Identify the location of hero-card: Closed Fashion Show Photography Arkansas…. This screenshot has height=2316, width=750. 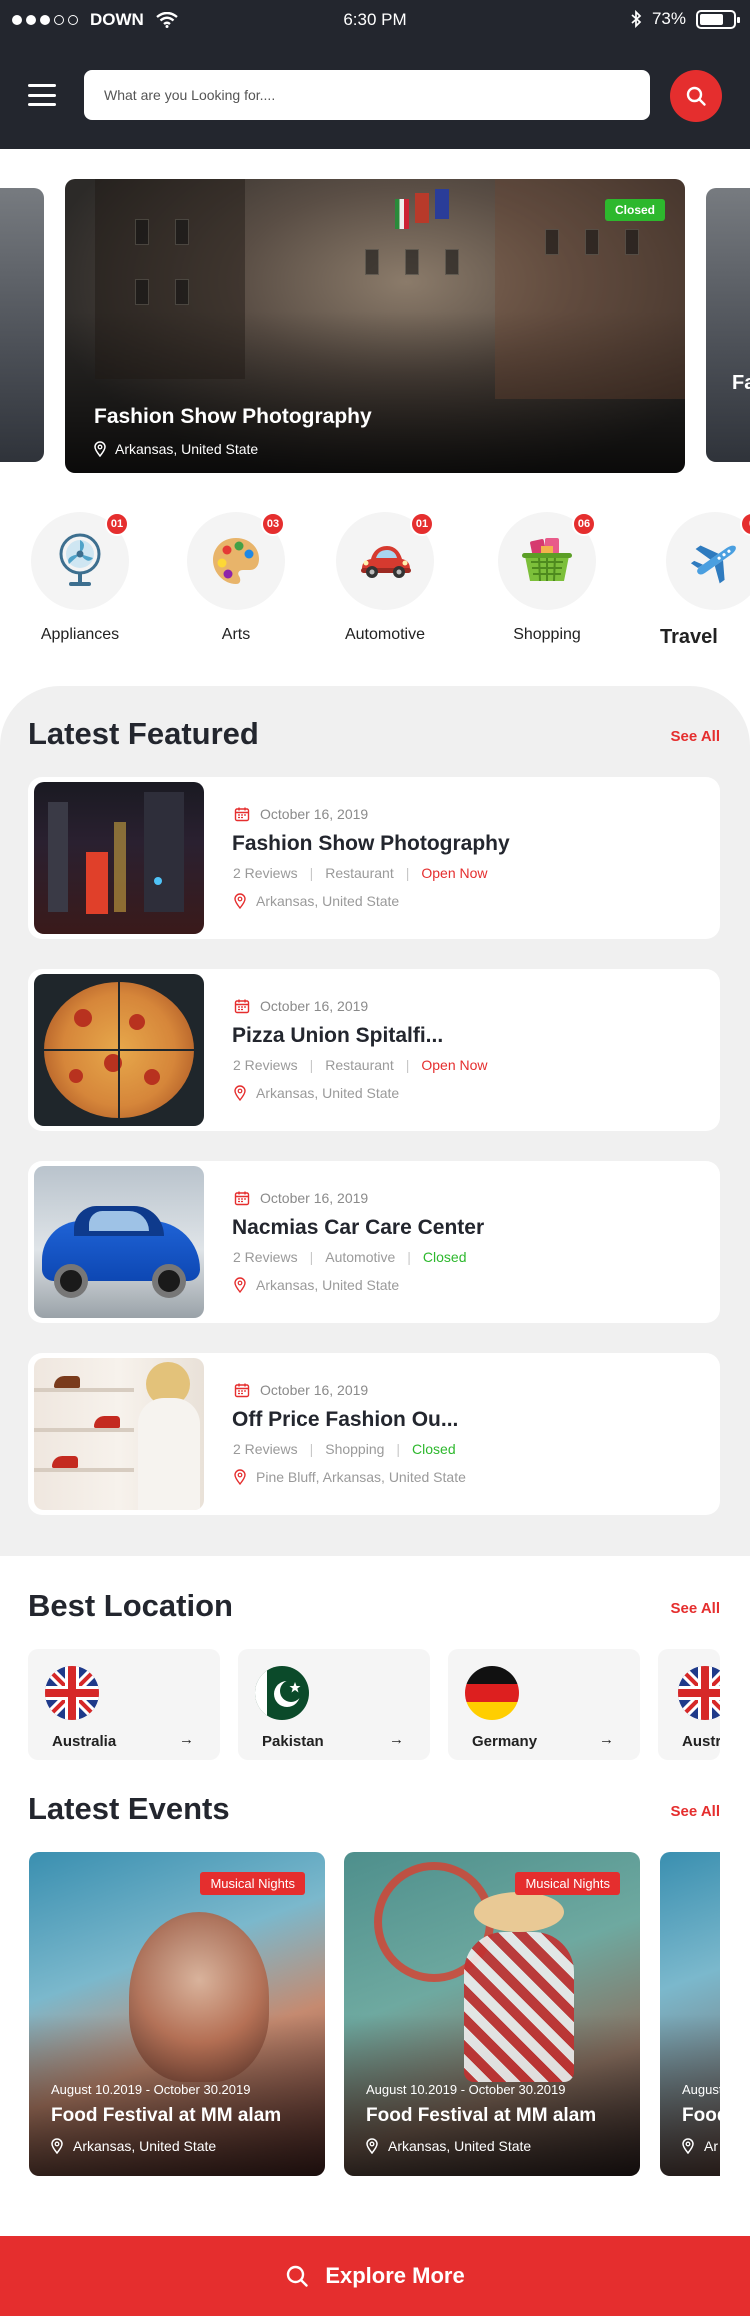
(375, 326).